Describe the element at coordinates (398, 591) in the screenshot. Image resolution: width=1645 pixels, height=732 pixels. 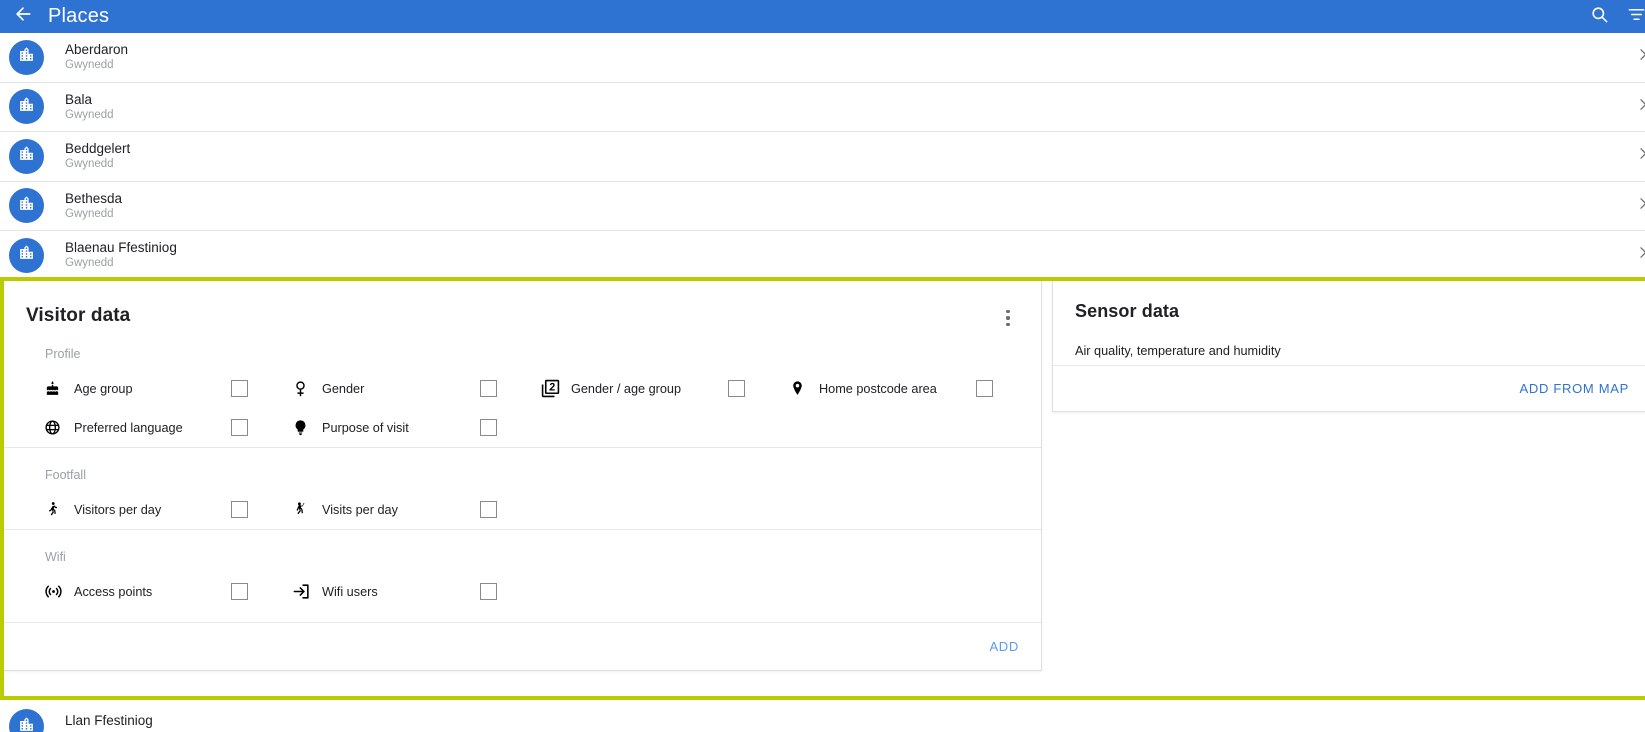
I see `option-wifi-users: Wifi users` at that location.